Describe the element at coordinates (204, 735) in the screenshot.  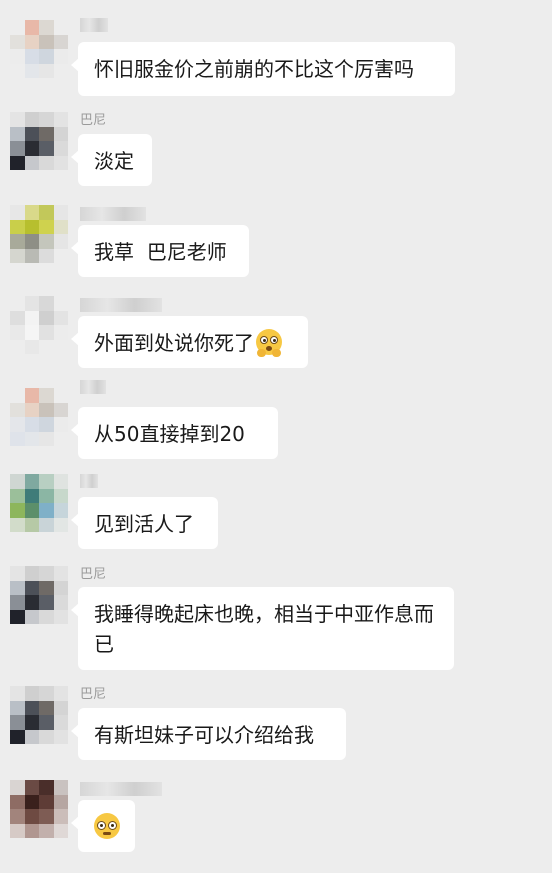
I see `message-text: 有斯坦妹子可以介绍给我` at that location.